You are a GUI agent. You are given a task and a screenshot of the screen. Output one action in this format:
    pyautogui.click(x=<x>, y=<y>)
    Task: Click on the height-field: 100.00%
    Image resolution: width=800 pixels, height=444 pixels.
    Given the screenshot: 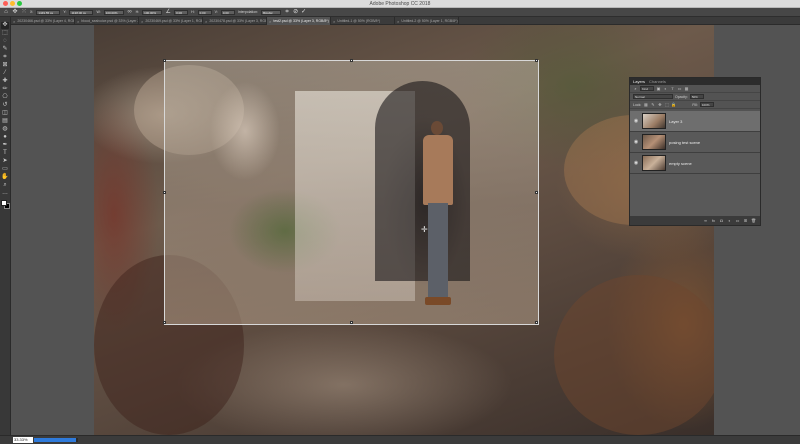 What is the action you would take?
    pyautogui.click(x=152, y=12)
    